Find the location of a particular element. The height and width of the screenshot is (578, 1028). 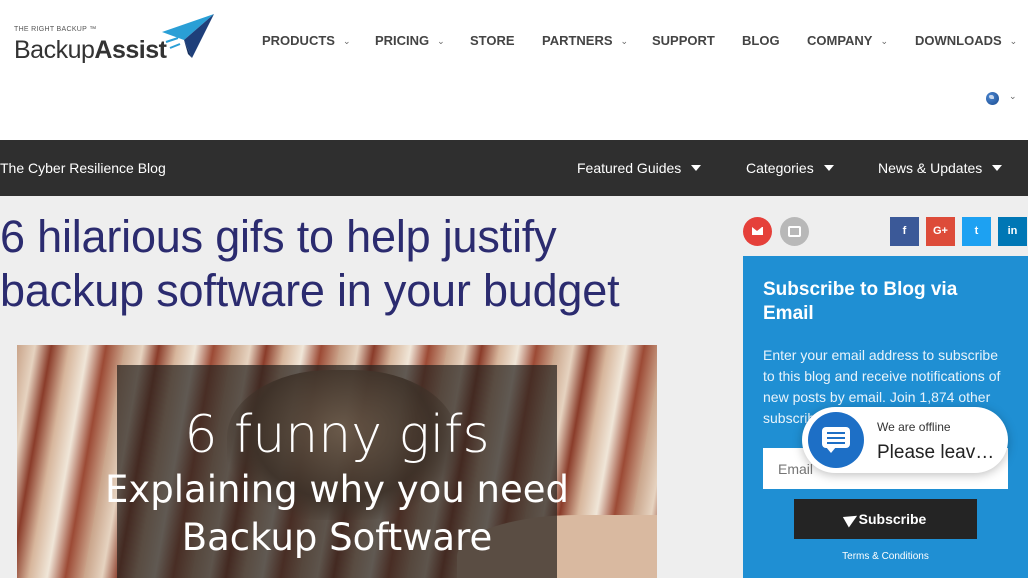

globe-icon is located at coordinates (992, 98).